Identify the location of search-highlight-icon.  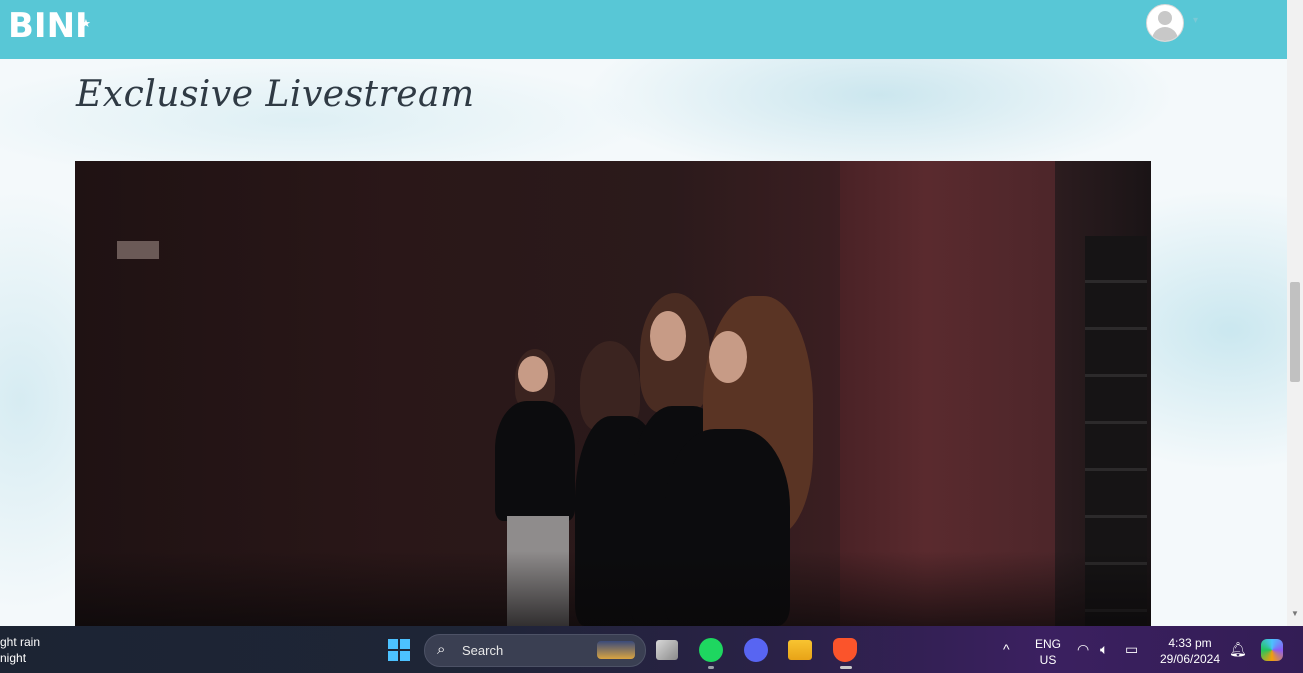
(616, 650).